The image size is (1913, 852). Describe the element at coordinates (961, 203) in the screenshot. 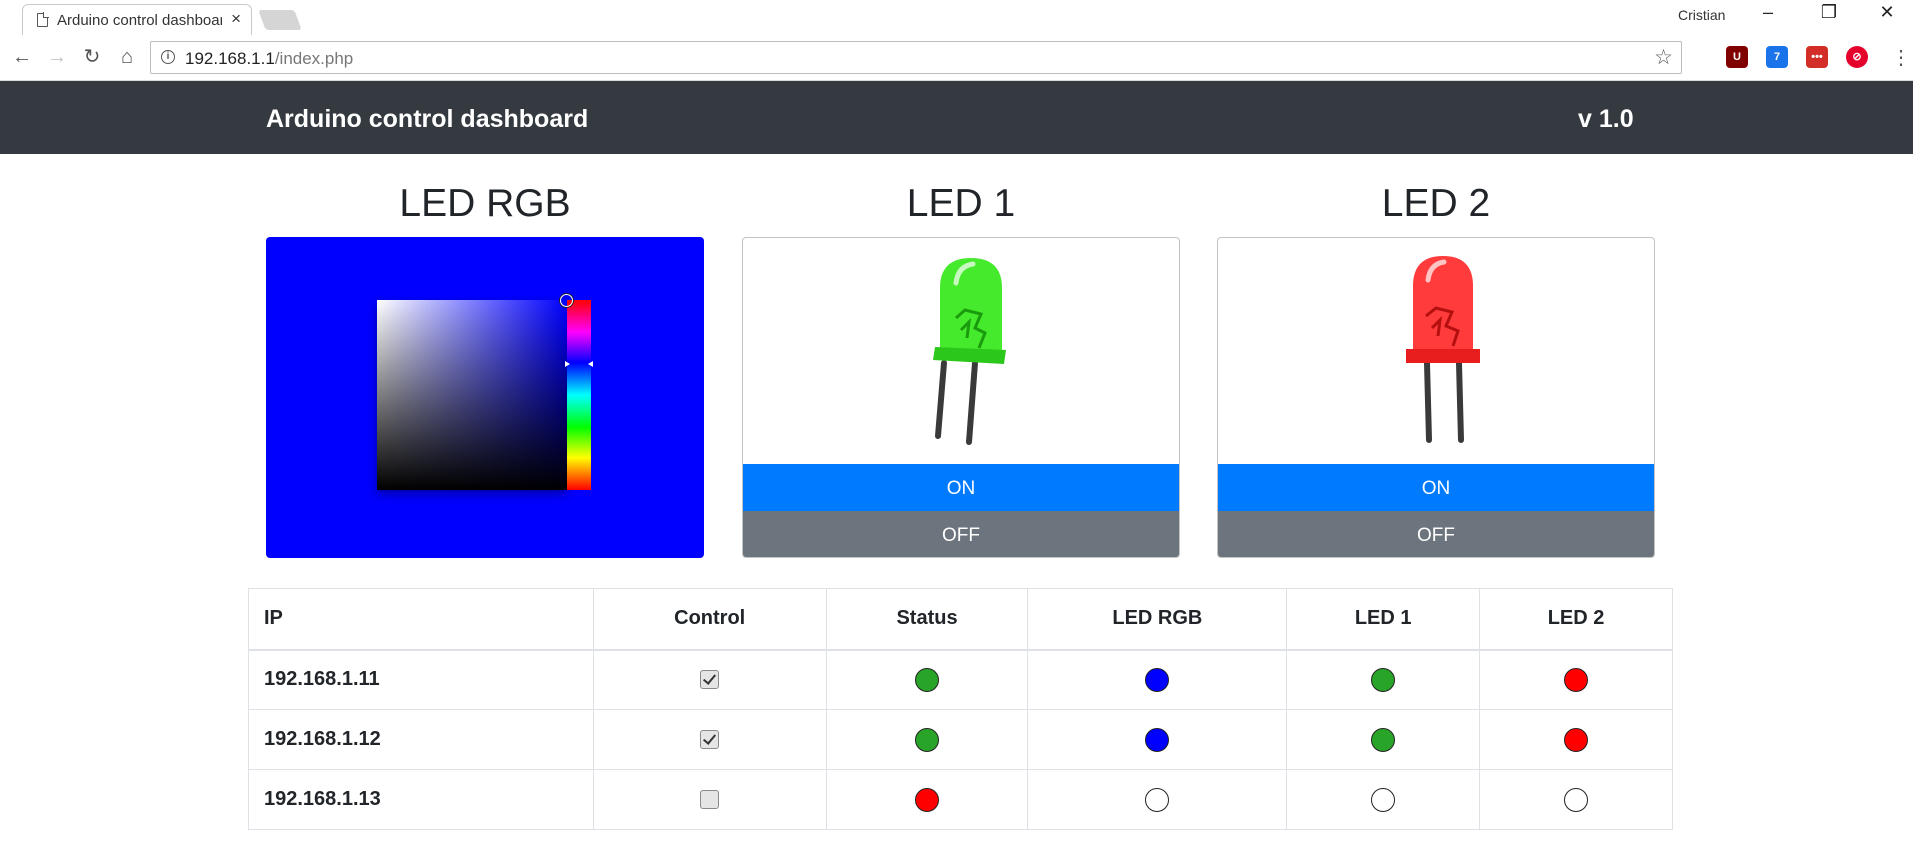

I see `led1-card-title: LED 1` at that location.